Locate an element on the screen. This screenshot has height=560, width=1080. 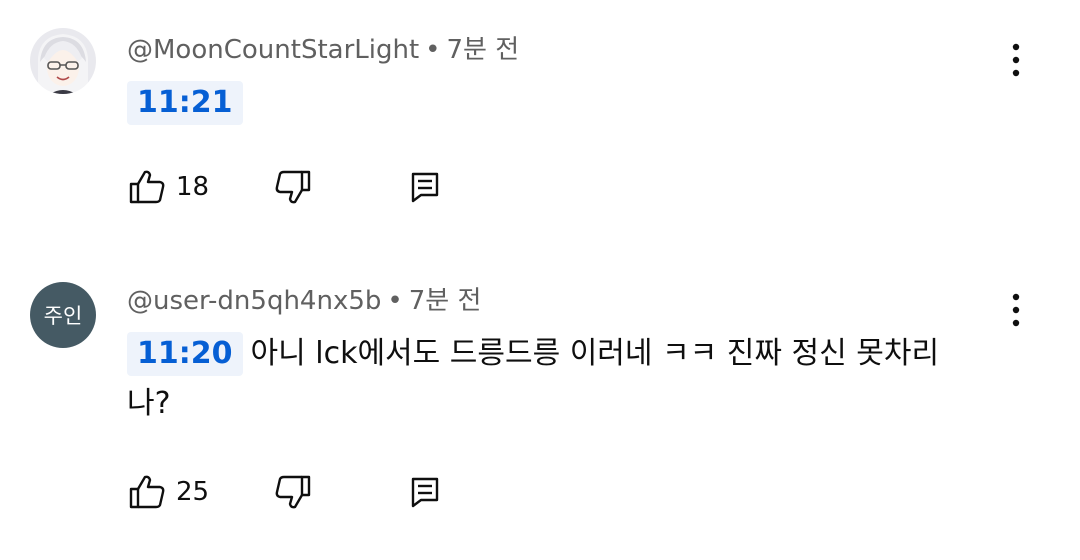
comment-actions: 18 is located at coordinates (298, 187).